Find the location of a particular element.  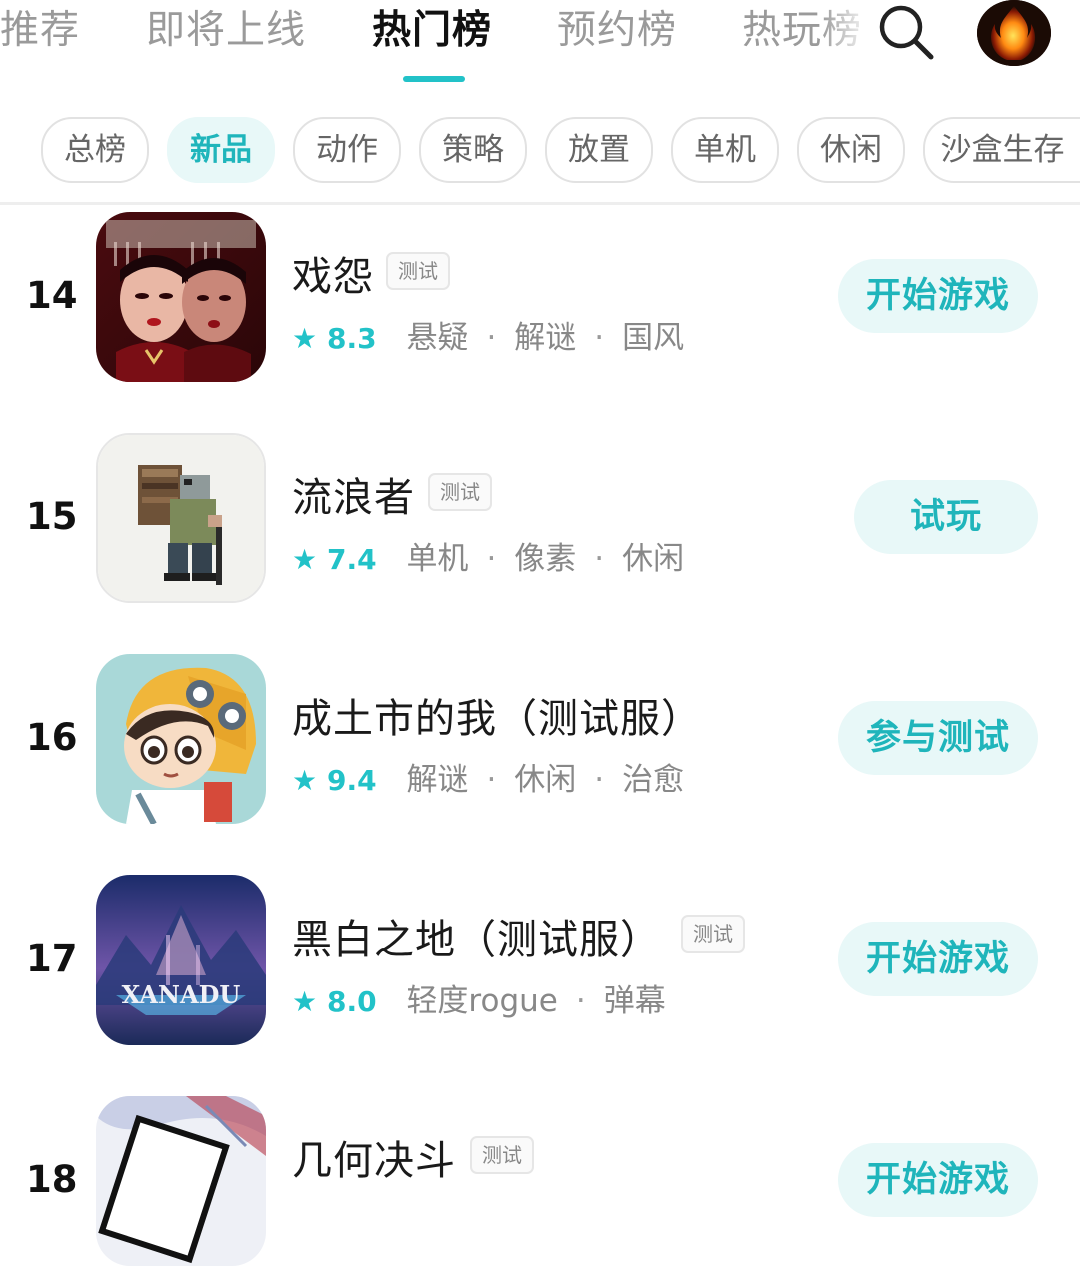

rank-number: 17 is located at coordinates (52, 958).